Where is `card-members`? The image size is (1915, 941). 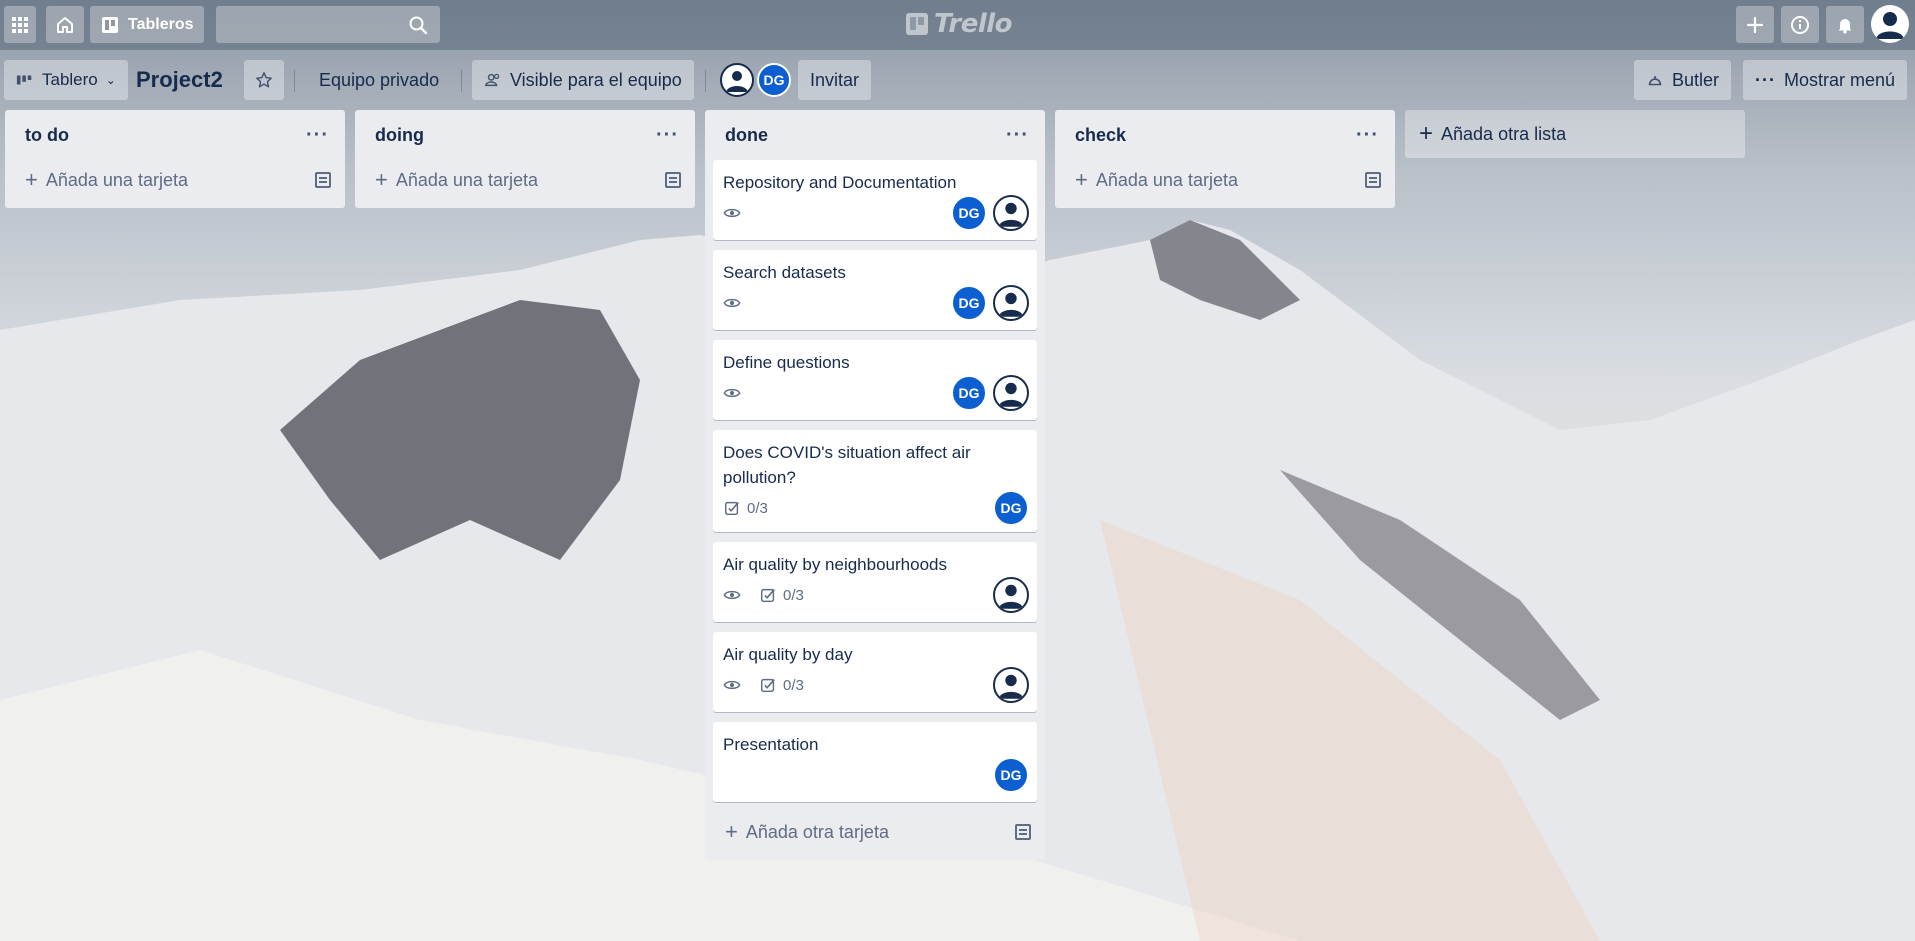
card-members is located at coordinates (1011, 685).